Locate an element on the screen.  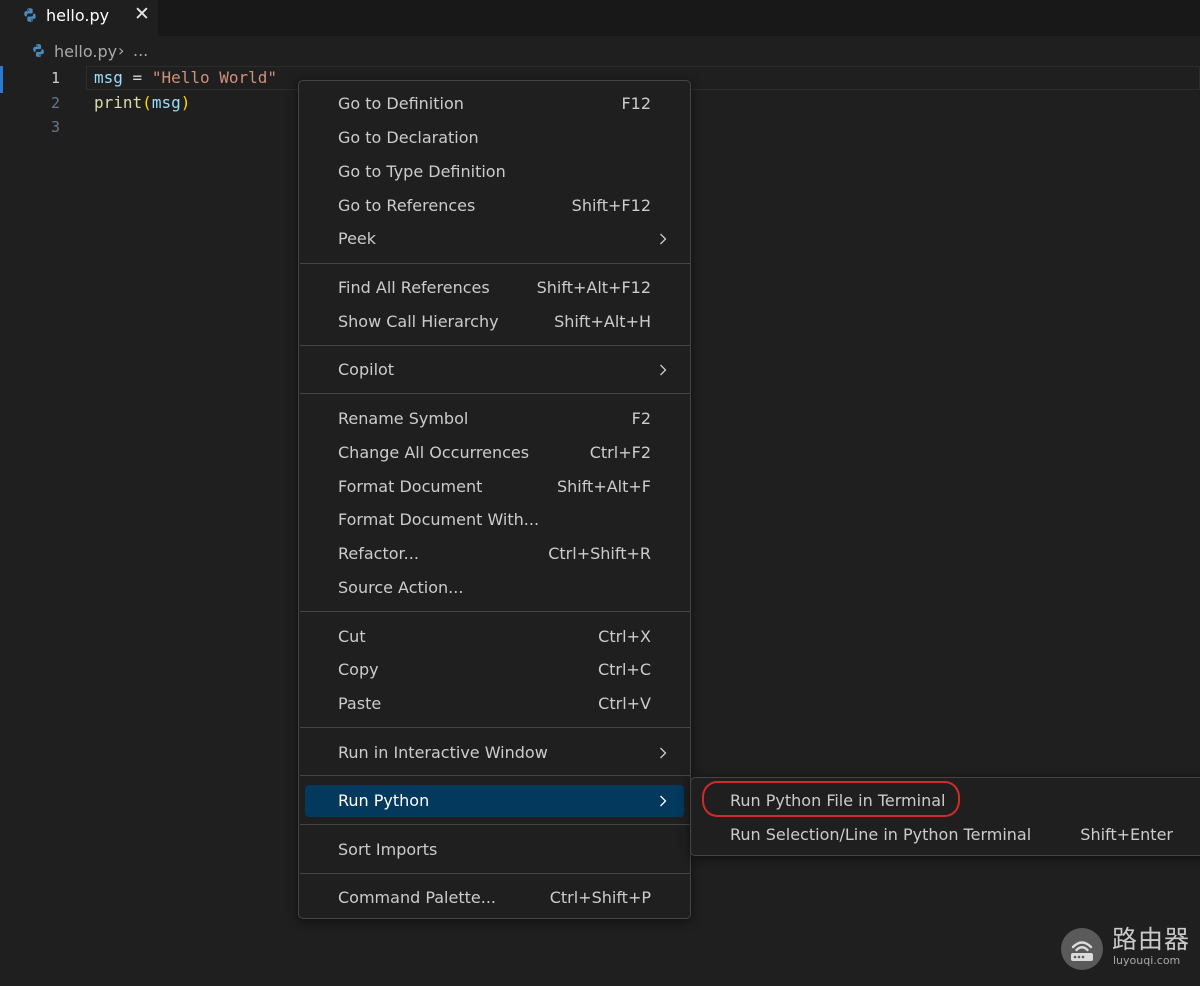
menu-item-command-palette: Command Palette... Ctrl+Shift+P is located at coordinates (494, 898).